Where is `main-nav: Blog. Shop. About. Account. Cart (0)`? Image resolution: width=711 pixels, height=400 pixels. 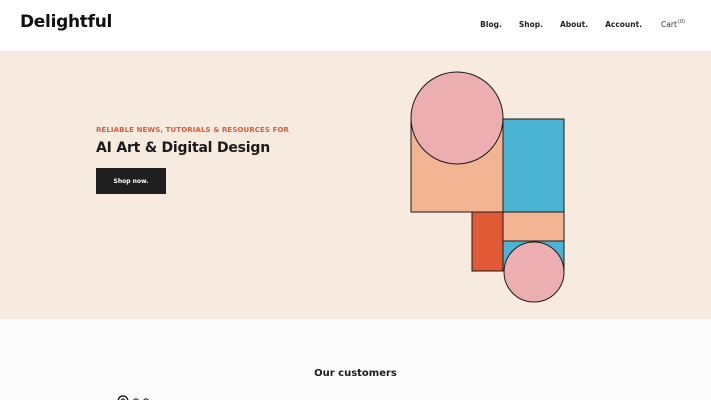
main-nav: Blog. Shop. About. Account. Cart (0) is located at coordinates (574, 24).